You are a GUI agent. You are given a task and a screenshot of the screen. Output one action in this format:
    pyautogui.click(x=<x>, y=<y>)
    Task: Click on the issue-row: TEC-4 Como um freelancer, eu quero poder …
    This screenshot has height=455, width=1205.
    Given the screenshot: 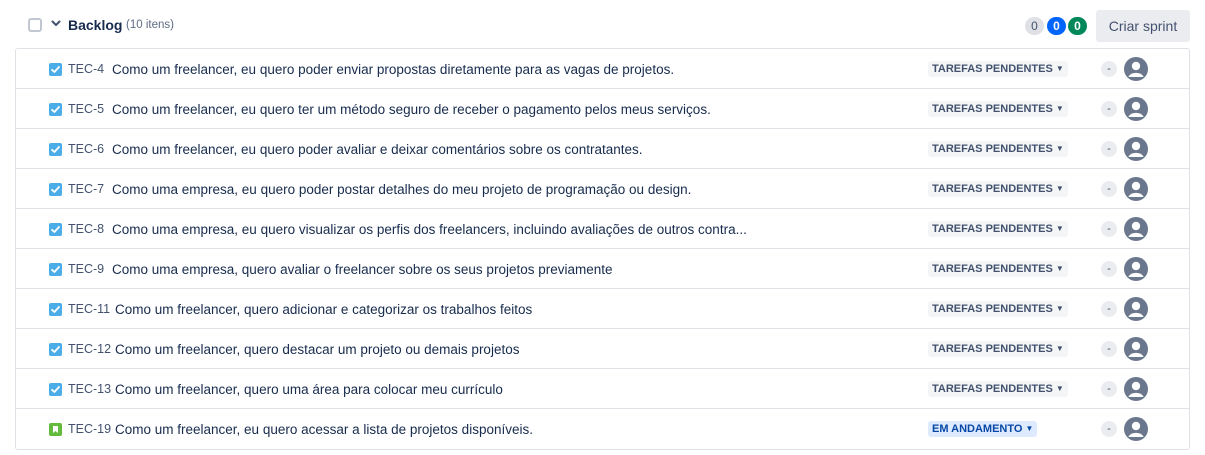 What is the action you would take?
    pyautogui.click(x=602, y=69)
    